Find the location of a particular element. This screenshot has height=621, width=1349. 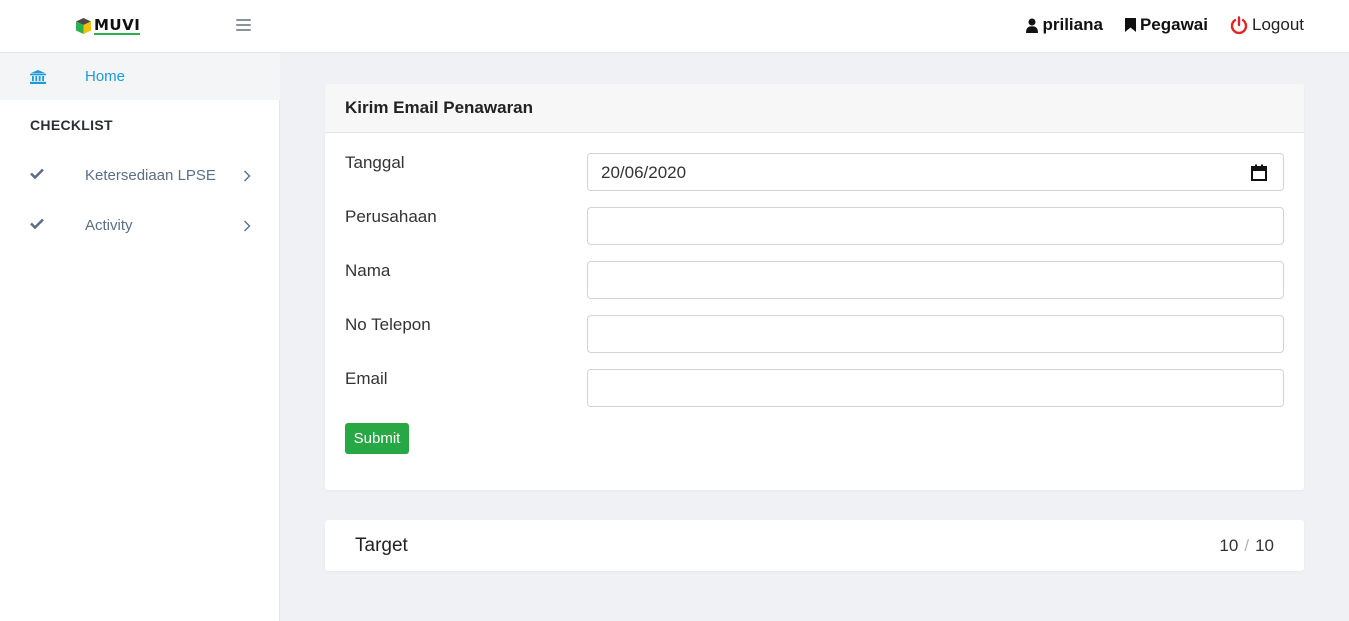

email-label: Email is located at coordinates (366, 378).